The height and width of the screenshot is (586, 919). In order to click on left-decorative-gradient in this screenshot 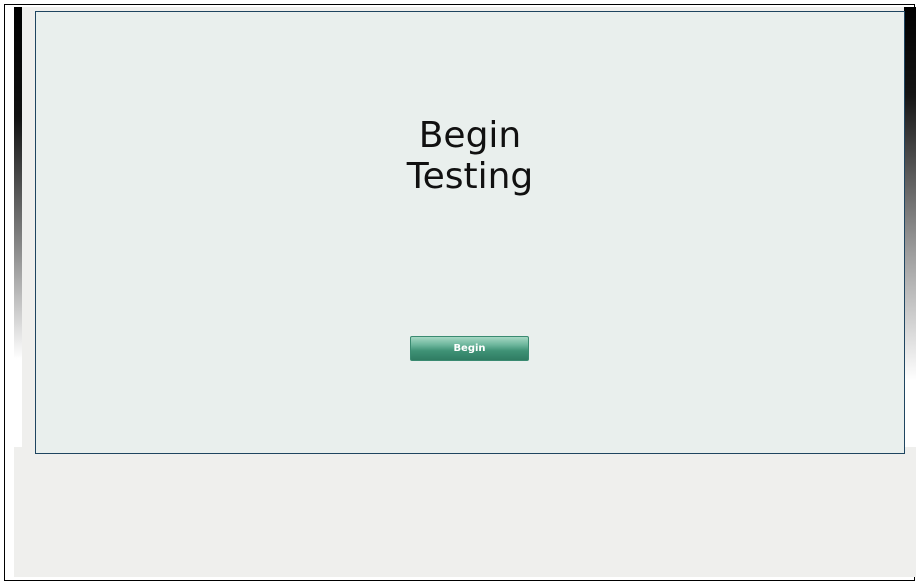, I will do `click(18, 227)`.